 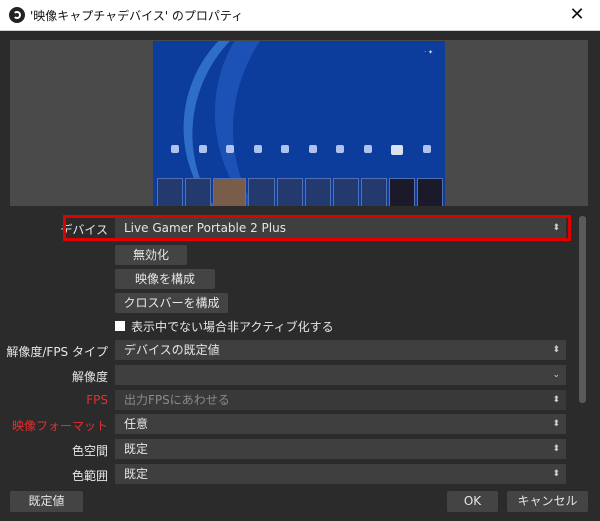 What do you see at coordinates (340, 449) in the screenshot?
I see `color-space-select: 既定 ⬍` at bounding box center [340, 449].